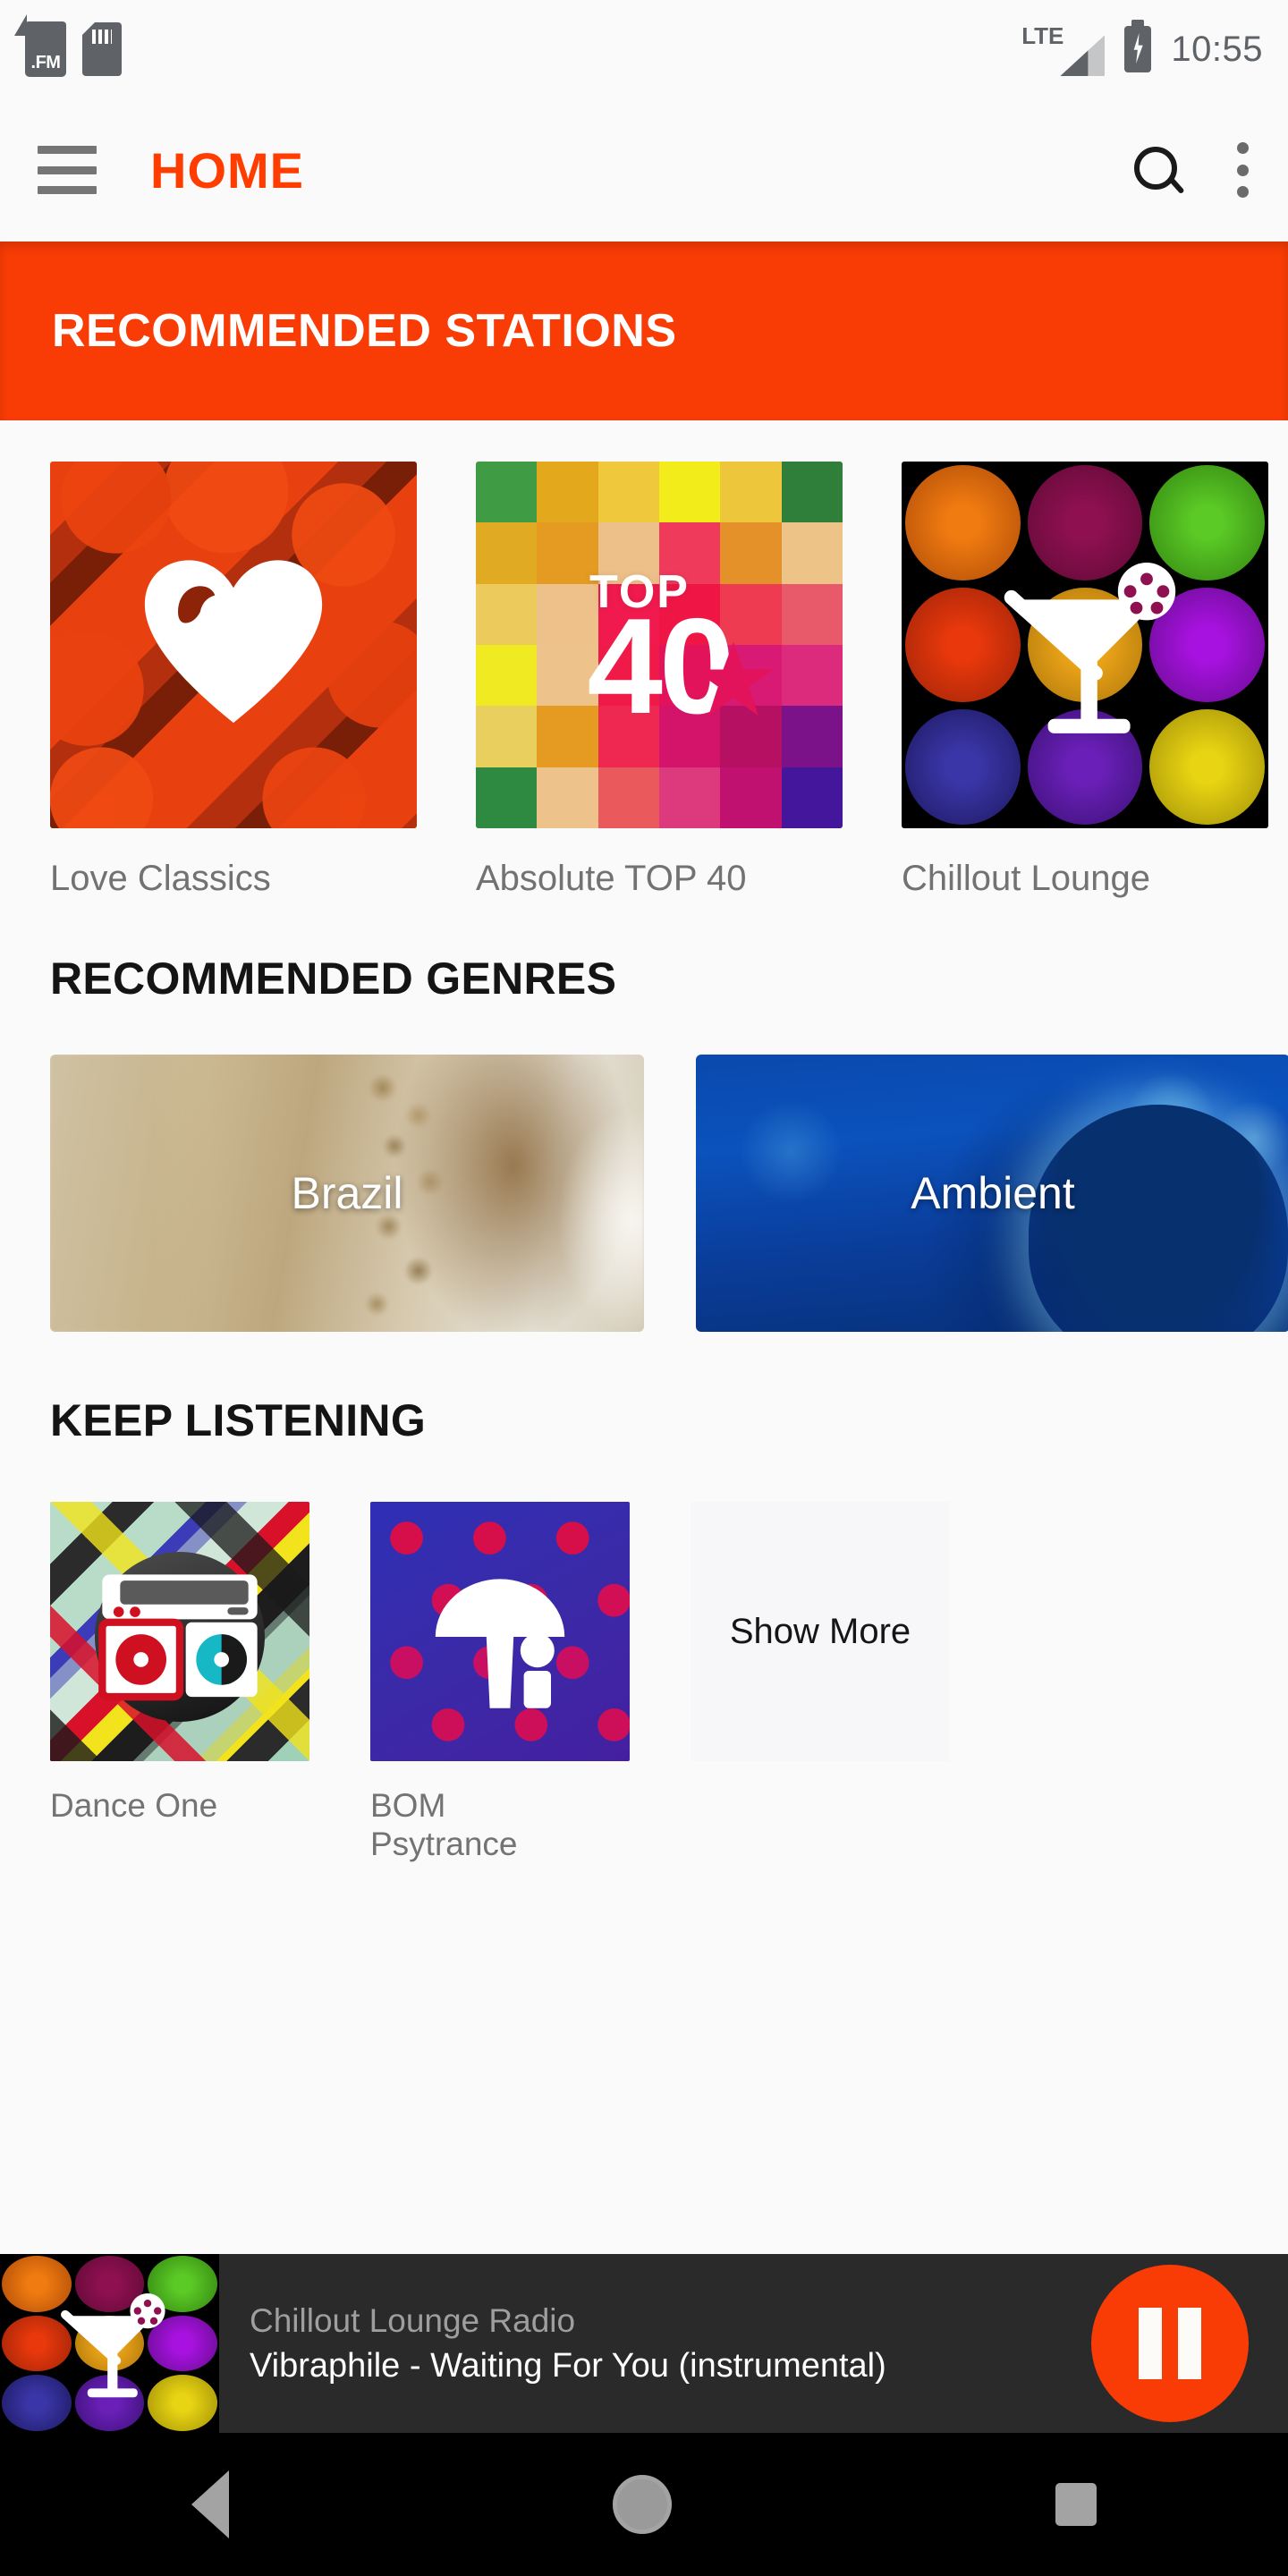 The image size is (1288, 2576). I want to click on network-type-label: LTE, so click(1042, 35).